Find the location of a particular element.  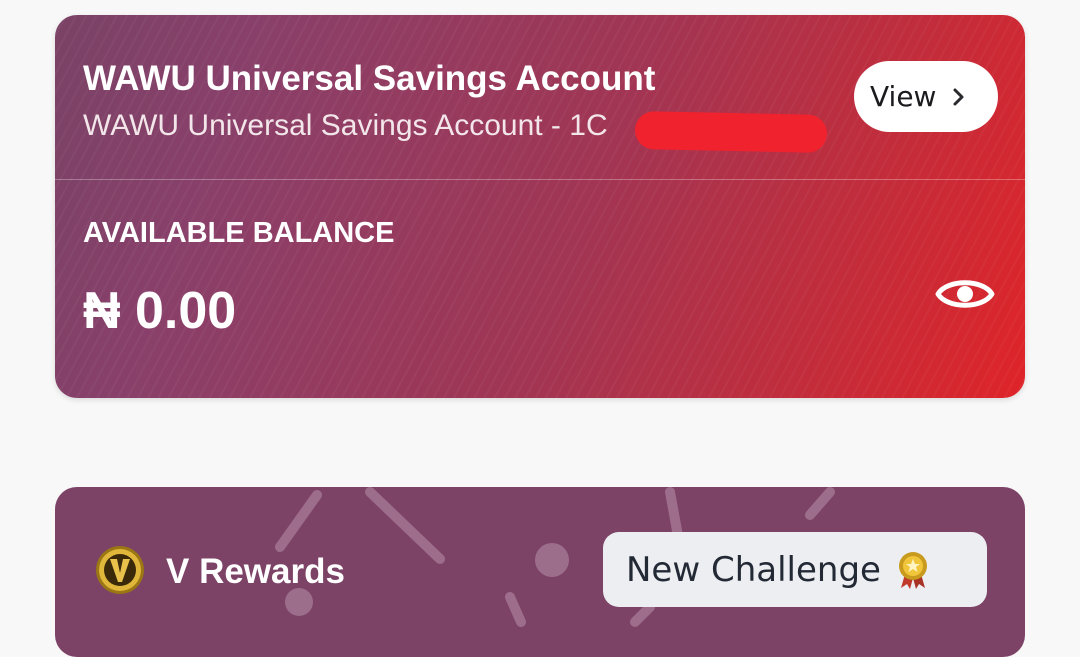

account-subtitle: WAWU Universal Savings Account - 1C is located at coordinates (345, 125).